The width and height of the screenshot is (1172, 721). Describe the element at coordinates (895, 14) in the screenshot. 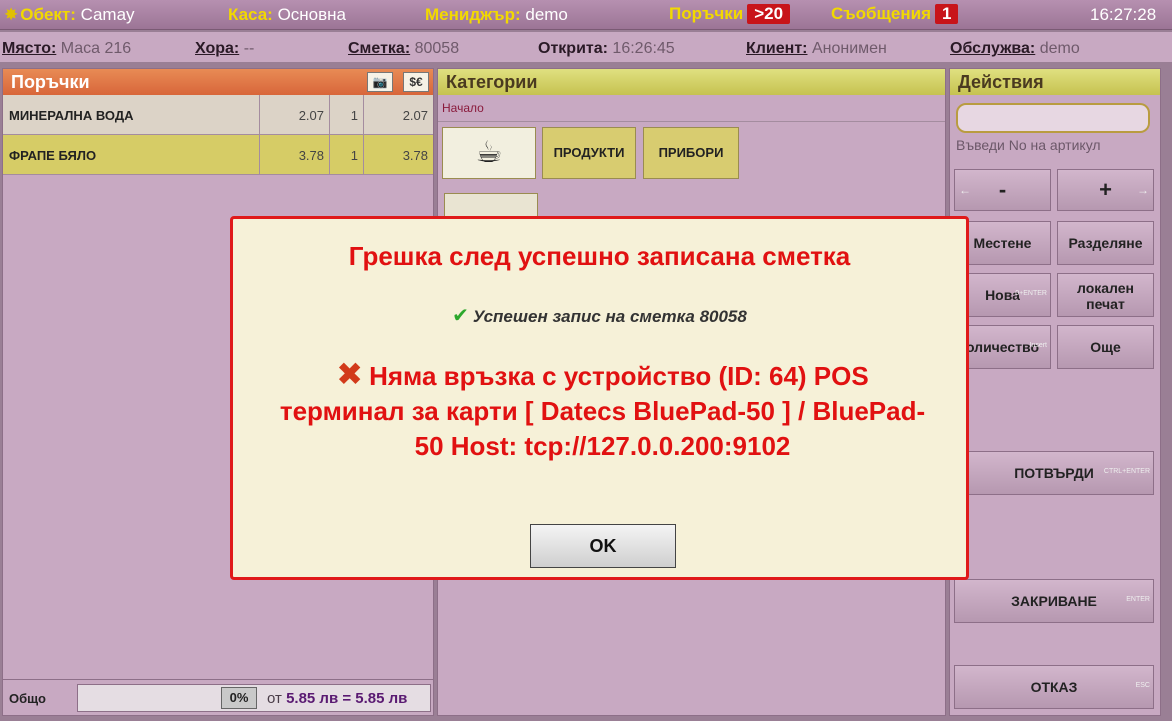

I see `messages-indicator: Съобщения 1` at that location.